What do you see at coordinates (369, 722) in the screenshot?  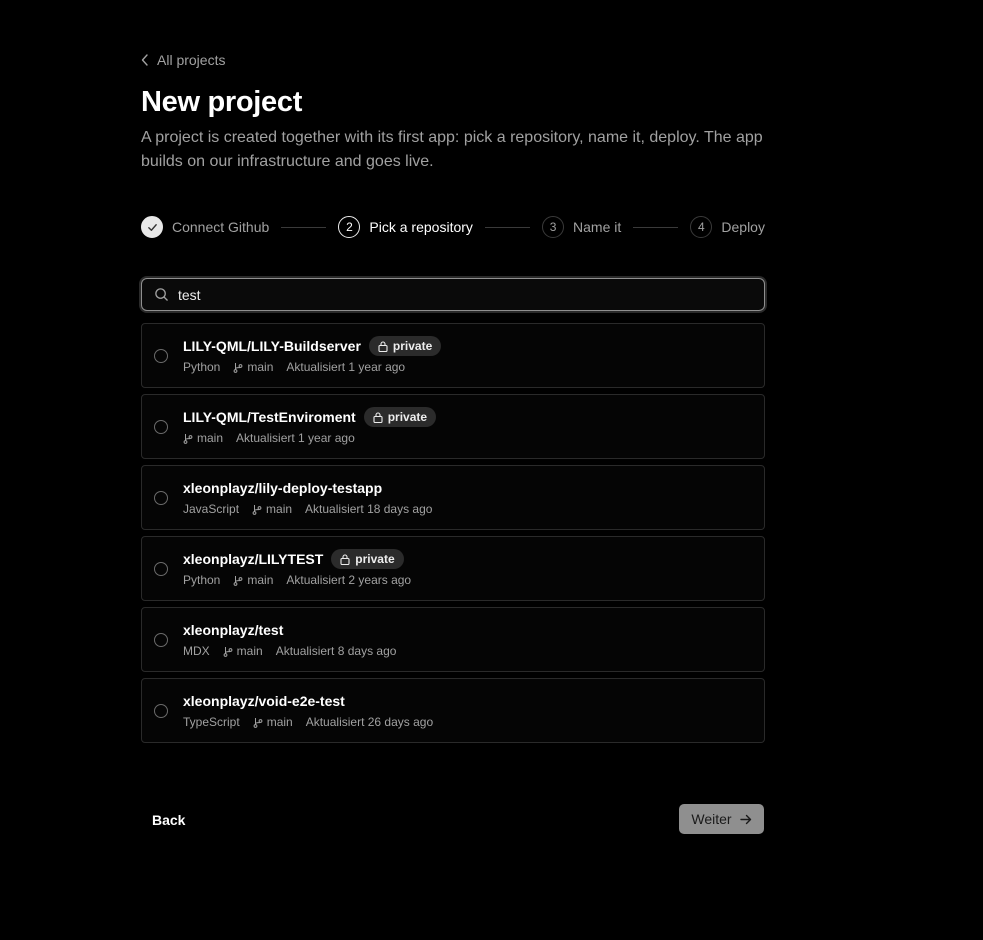 I see `repository-updated: Aktualisiert 26 days ago` at bounding box center [369, 722].